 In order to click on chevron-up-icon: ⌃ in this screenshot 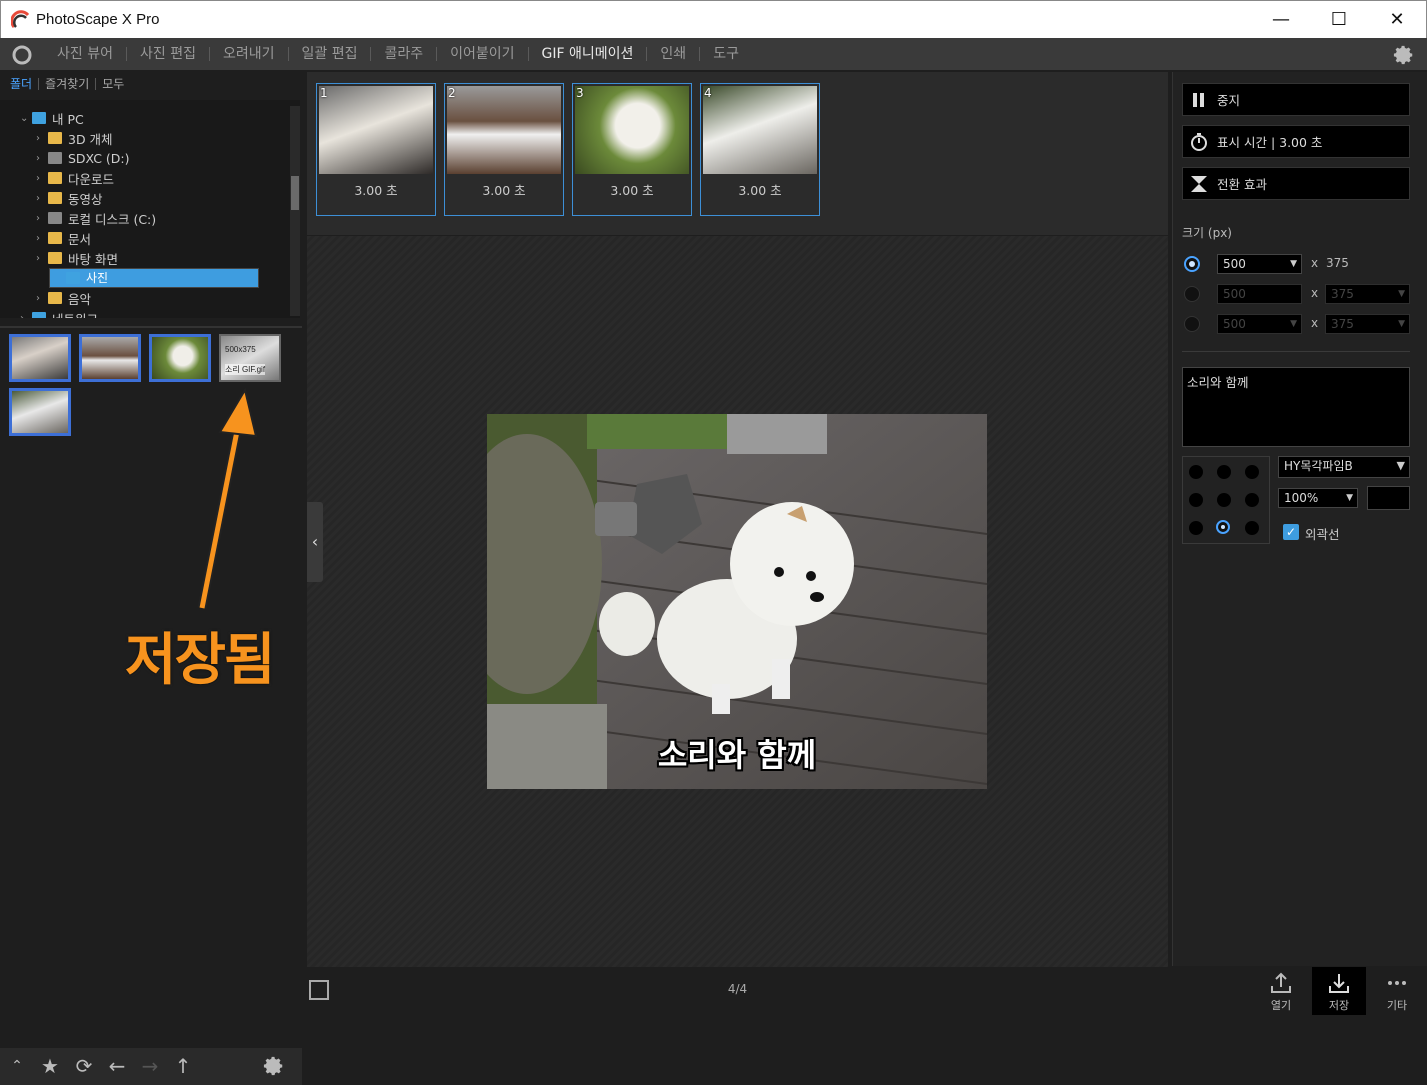, I will do `click(17, 1066)`.